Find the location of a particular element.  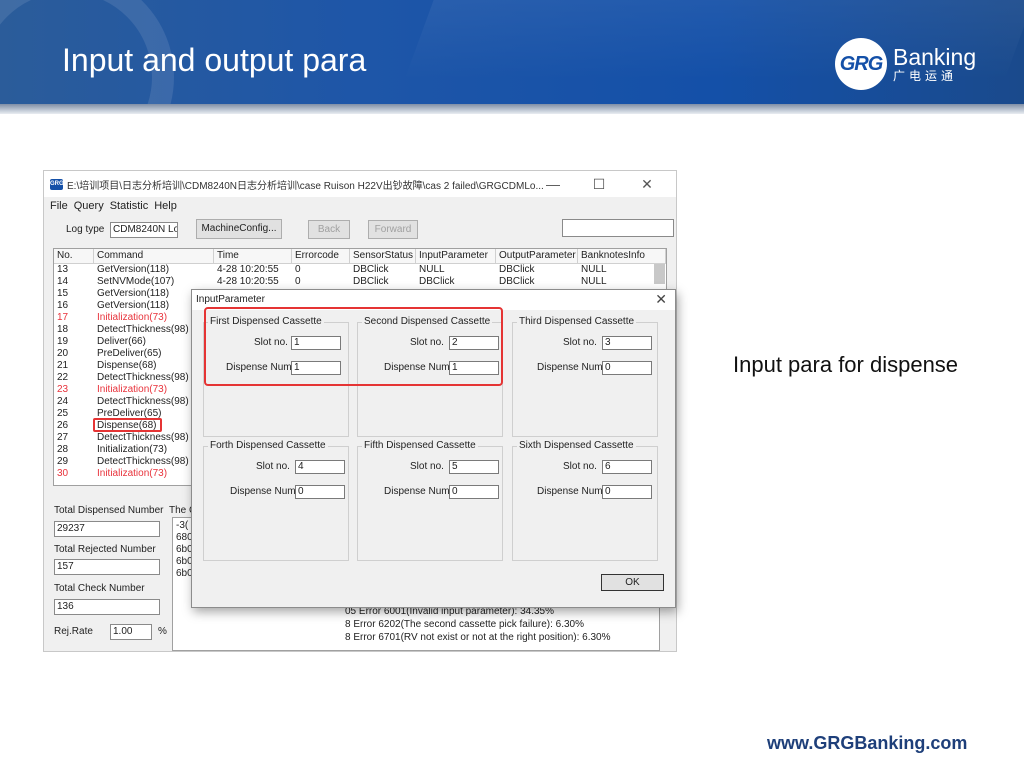

rej-rate-value: 1.00 is located at coordinates (131, 632).